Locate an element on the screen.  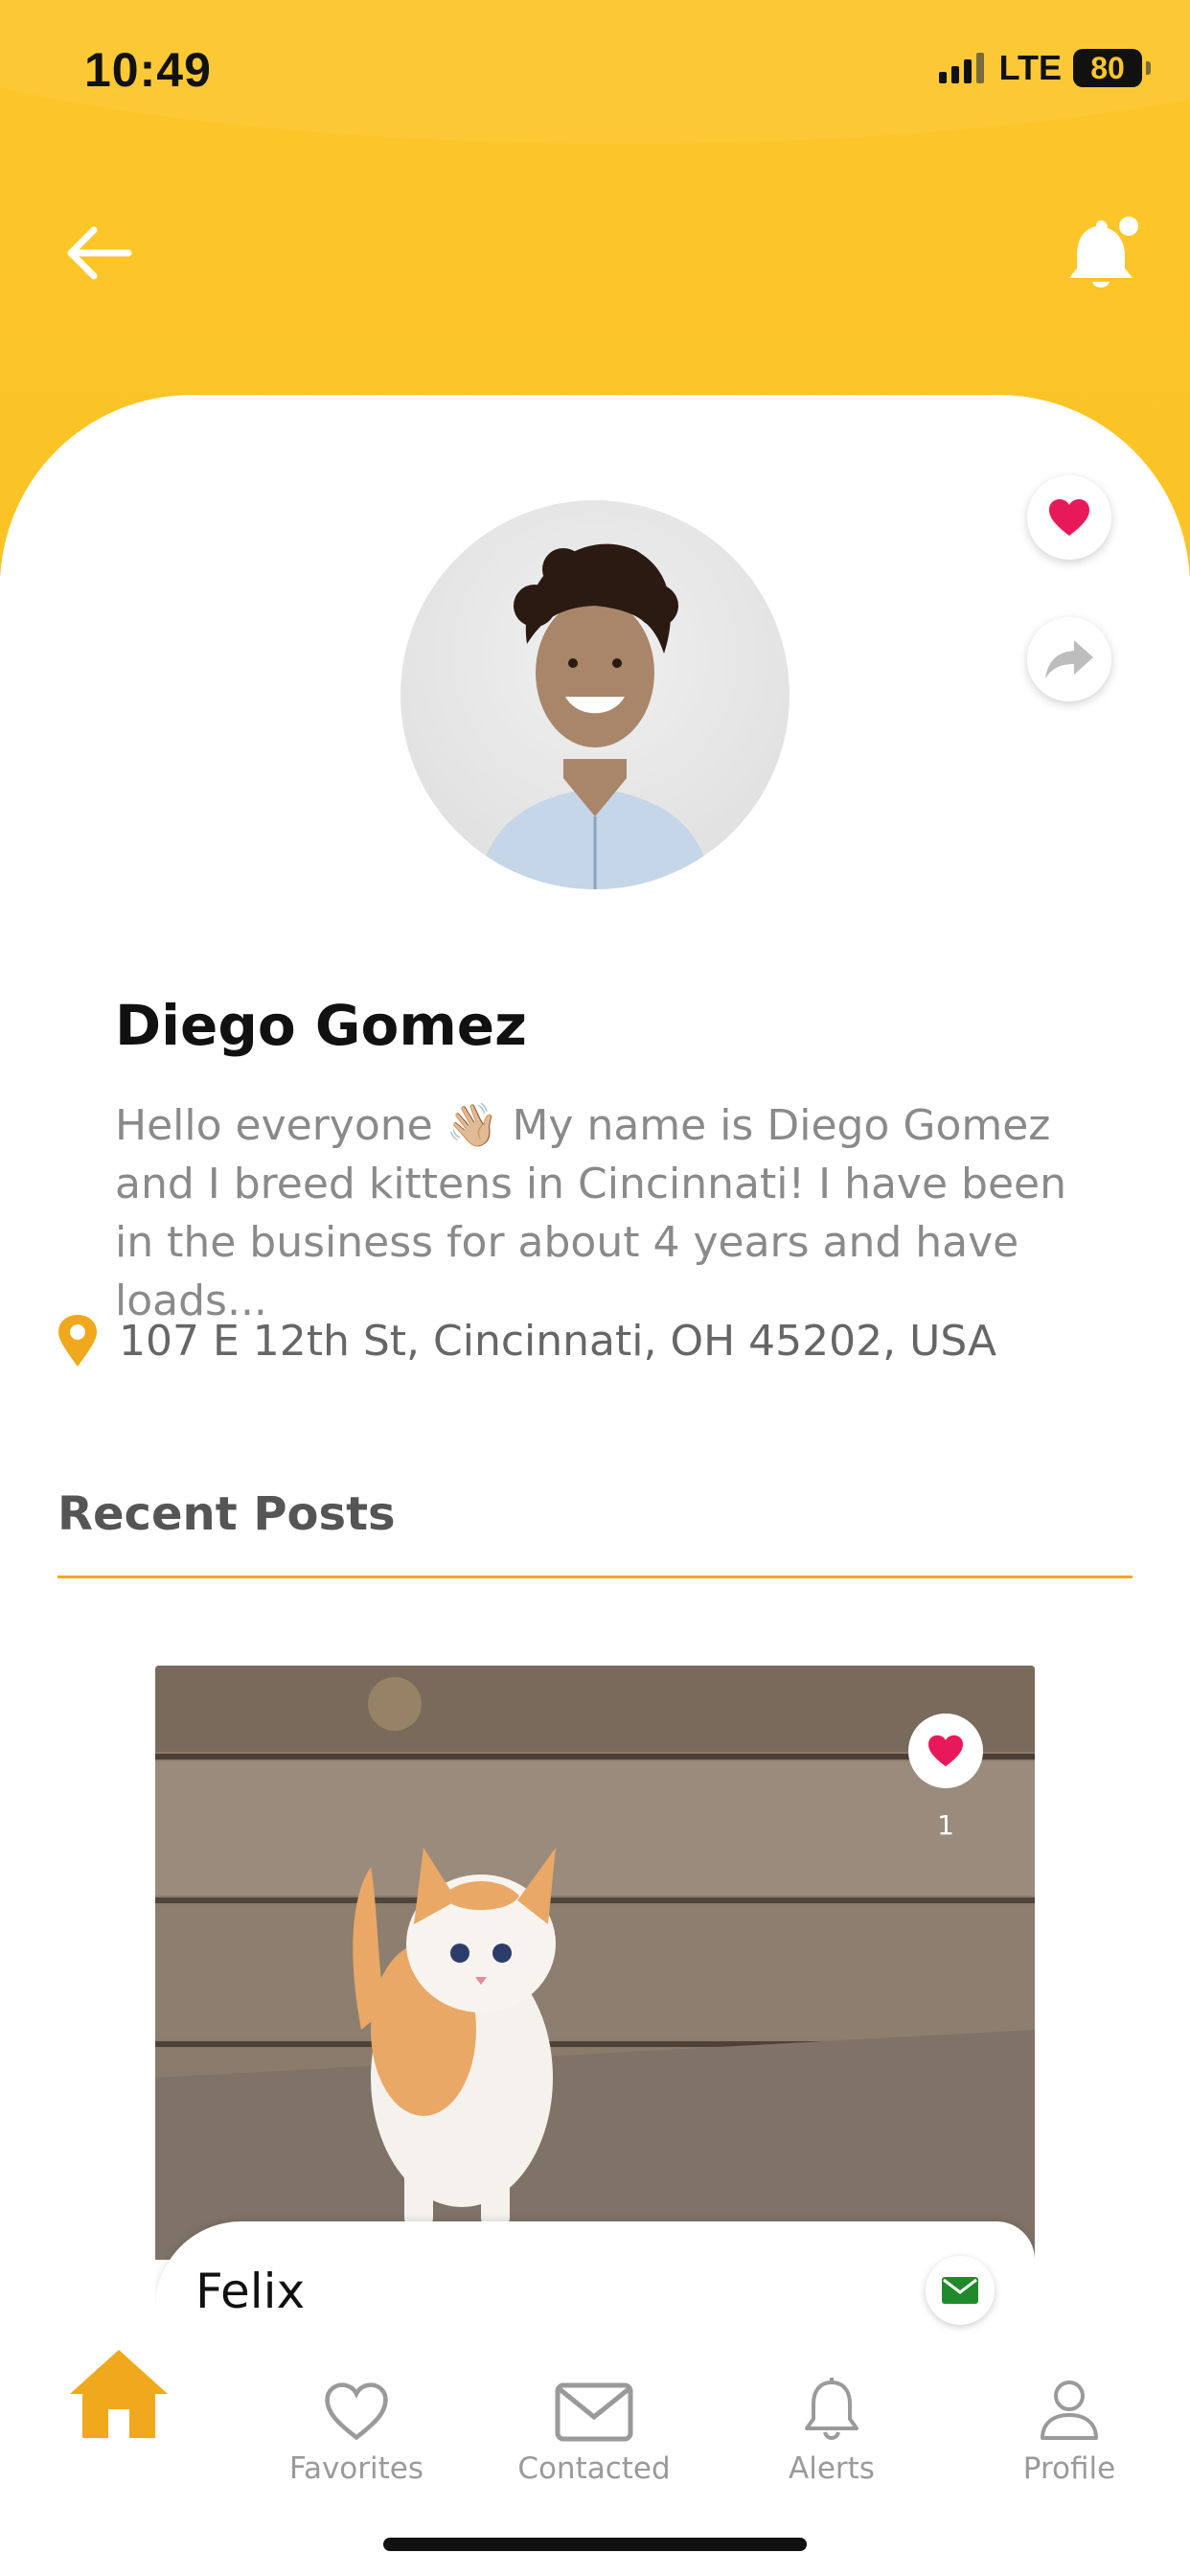
tab-label: Profile is located at coordinates (1069, 2468).